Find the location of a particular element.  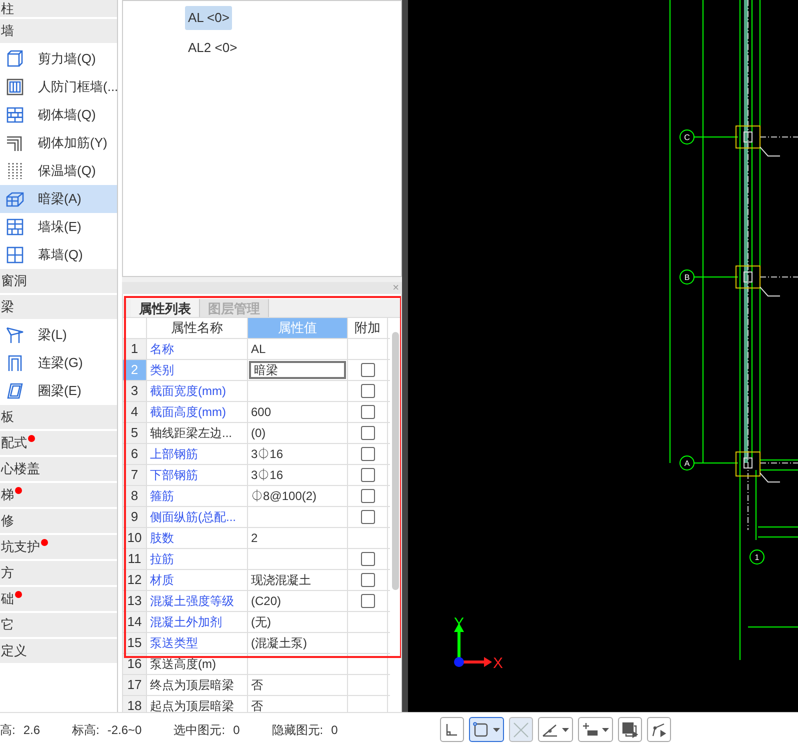

status-label: 隐藏图元: is located at coordinates (298, 730).